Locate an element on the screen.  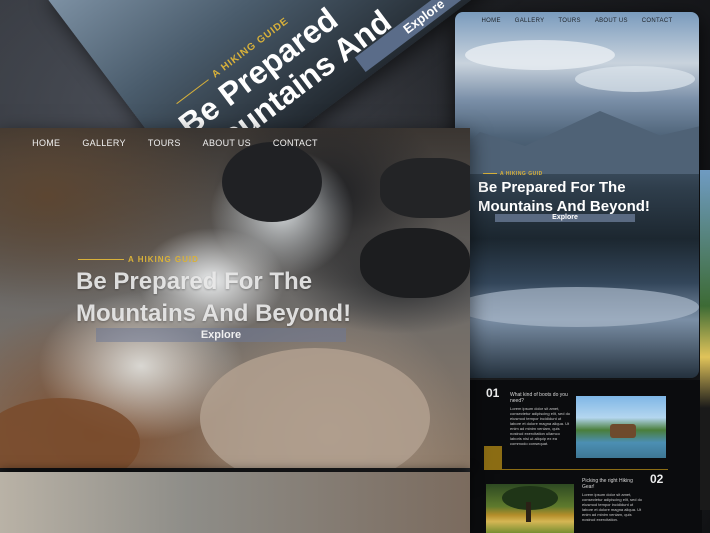
houseboat-photo is located at coordinates (621, 427).